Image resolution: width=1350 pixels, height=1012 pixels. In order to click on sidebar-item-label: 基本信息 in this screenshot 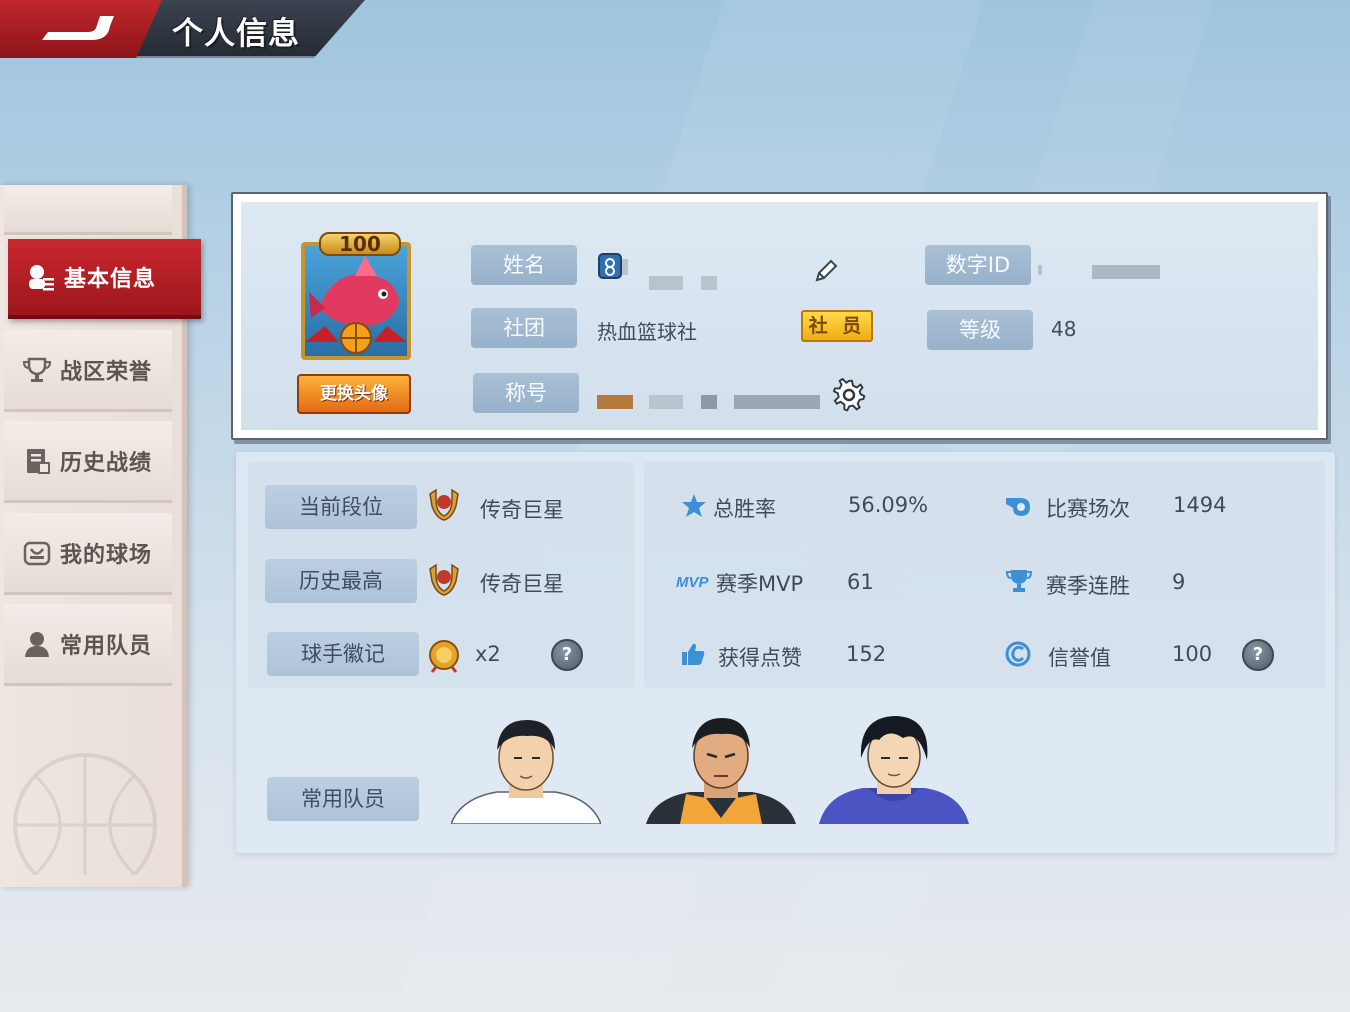, I will do `click(110, 279)`.